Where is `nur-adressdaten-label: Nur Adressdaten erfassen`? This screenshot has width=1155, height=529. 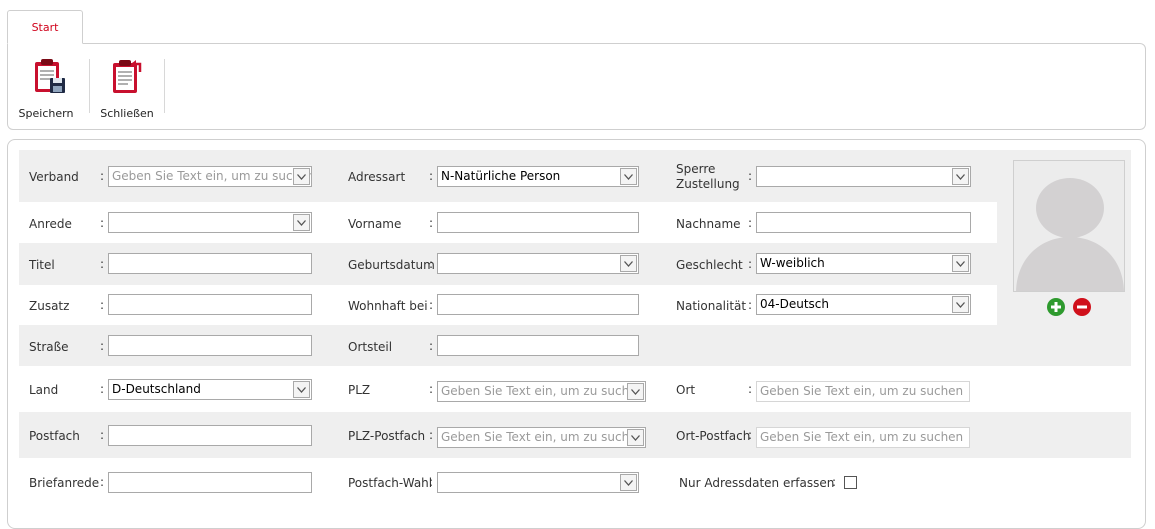 nur-adressdaten-label: Nur Adressdaten erfassen is located at coordinates (757, 483).